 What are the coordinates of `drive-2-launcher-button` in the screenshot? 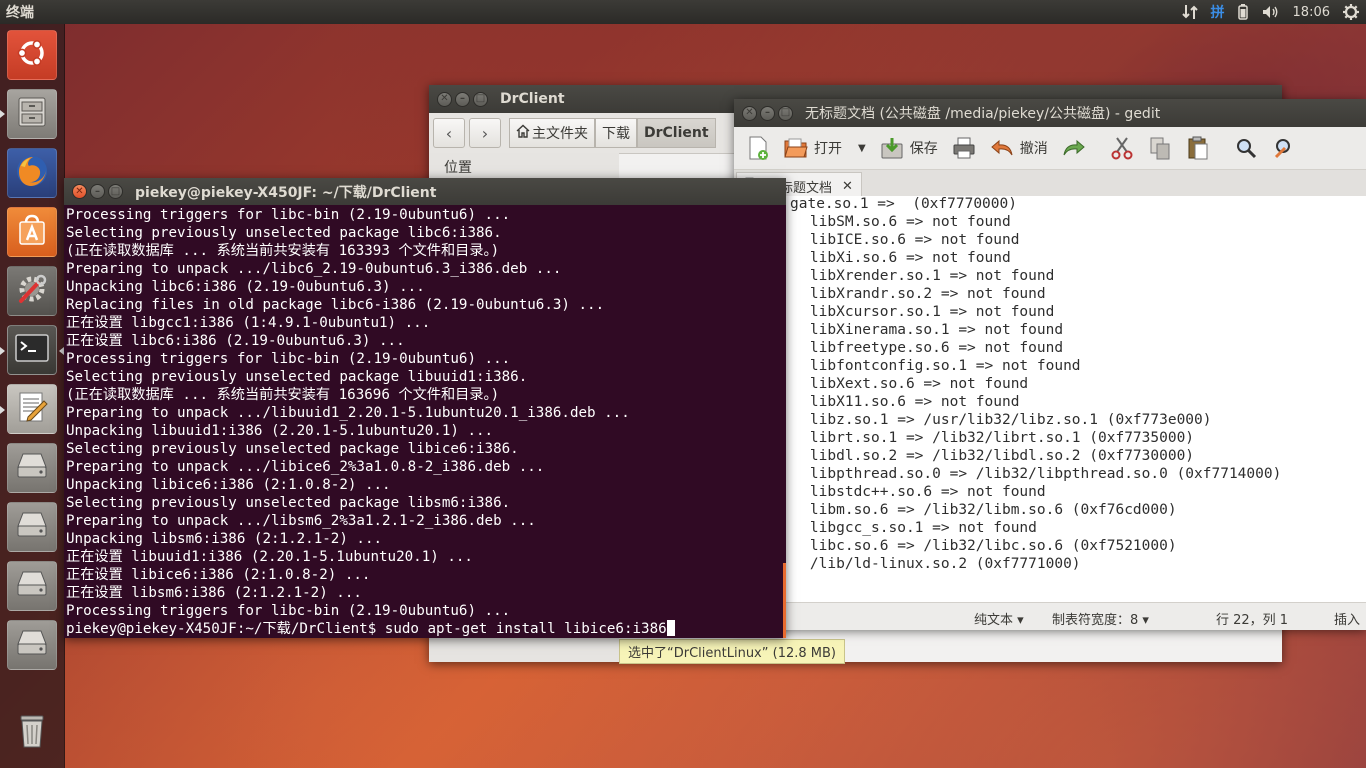 It's located at (32, 527).